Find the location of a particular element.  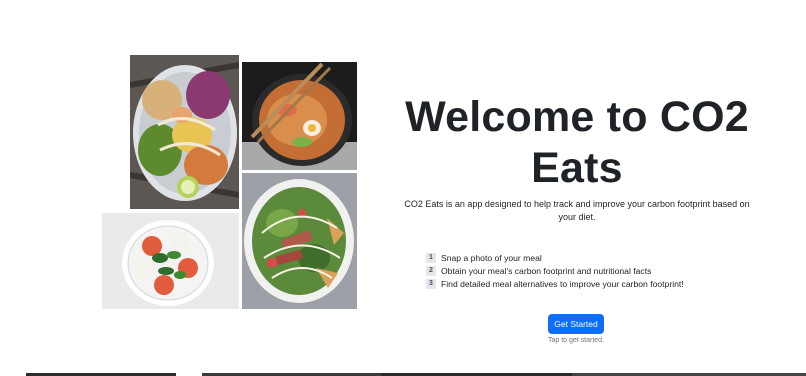

title-line-1: Welcome to CO2 is located at coordinates (577, 117).